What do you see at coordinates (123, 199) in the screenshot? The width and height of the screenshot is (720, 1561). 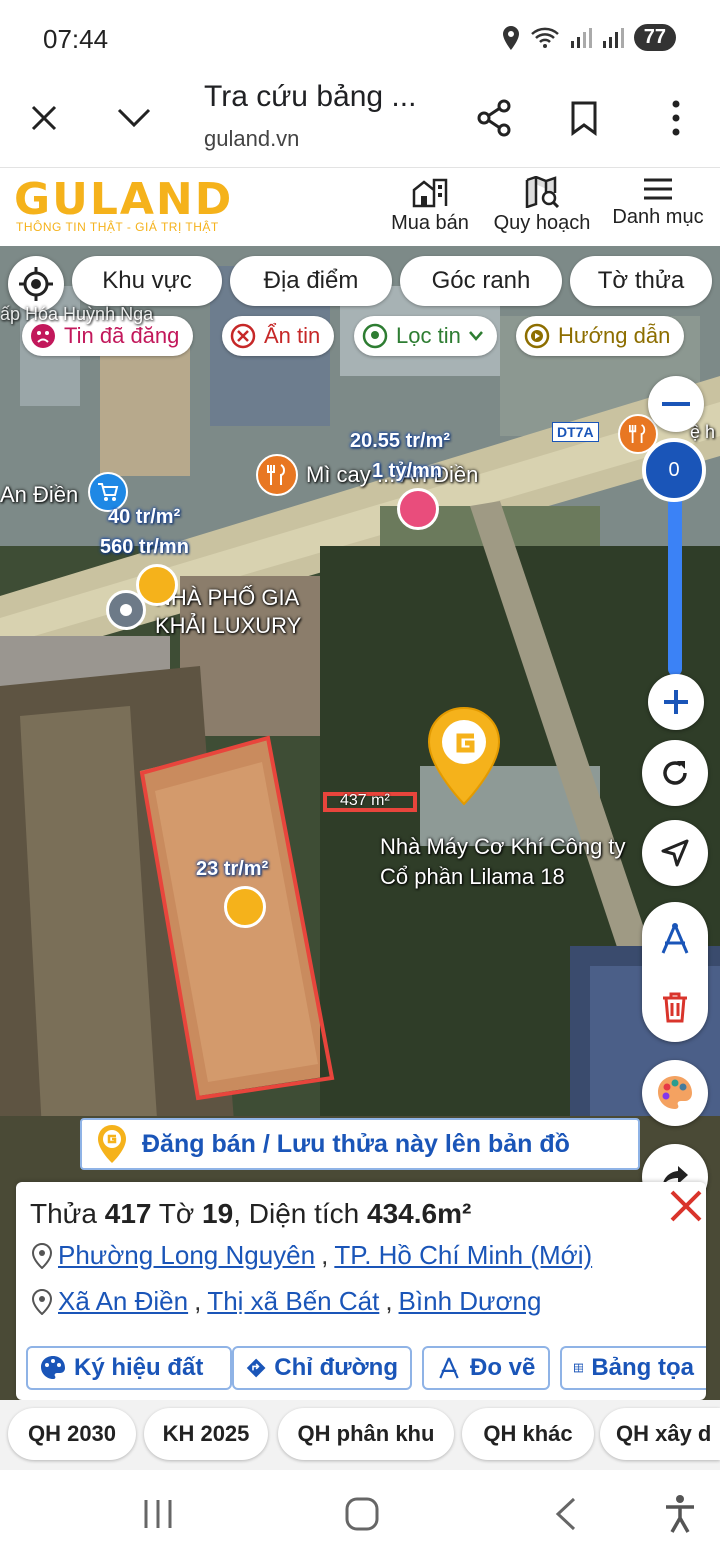 I see `guland-logo: GULAND` at bounding box center [123, 199].